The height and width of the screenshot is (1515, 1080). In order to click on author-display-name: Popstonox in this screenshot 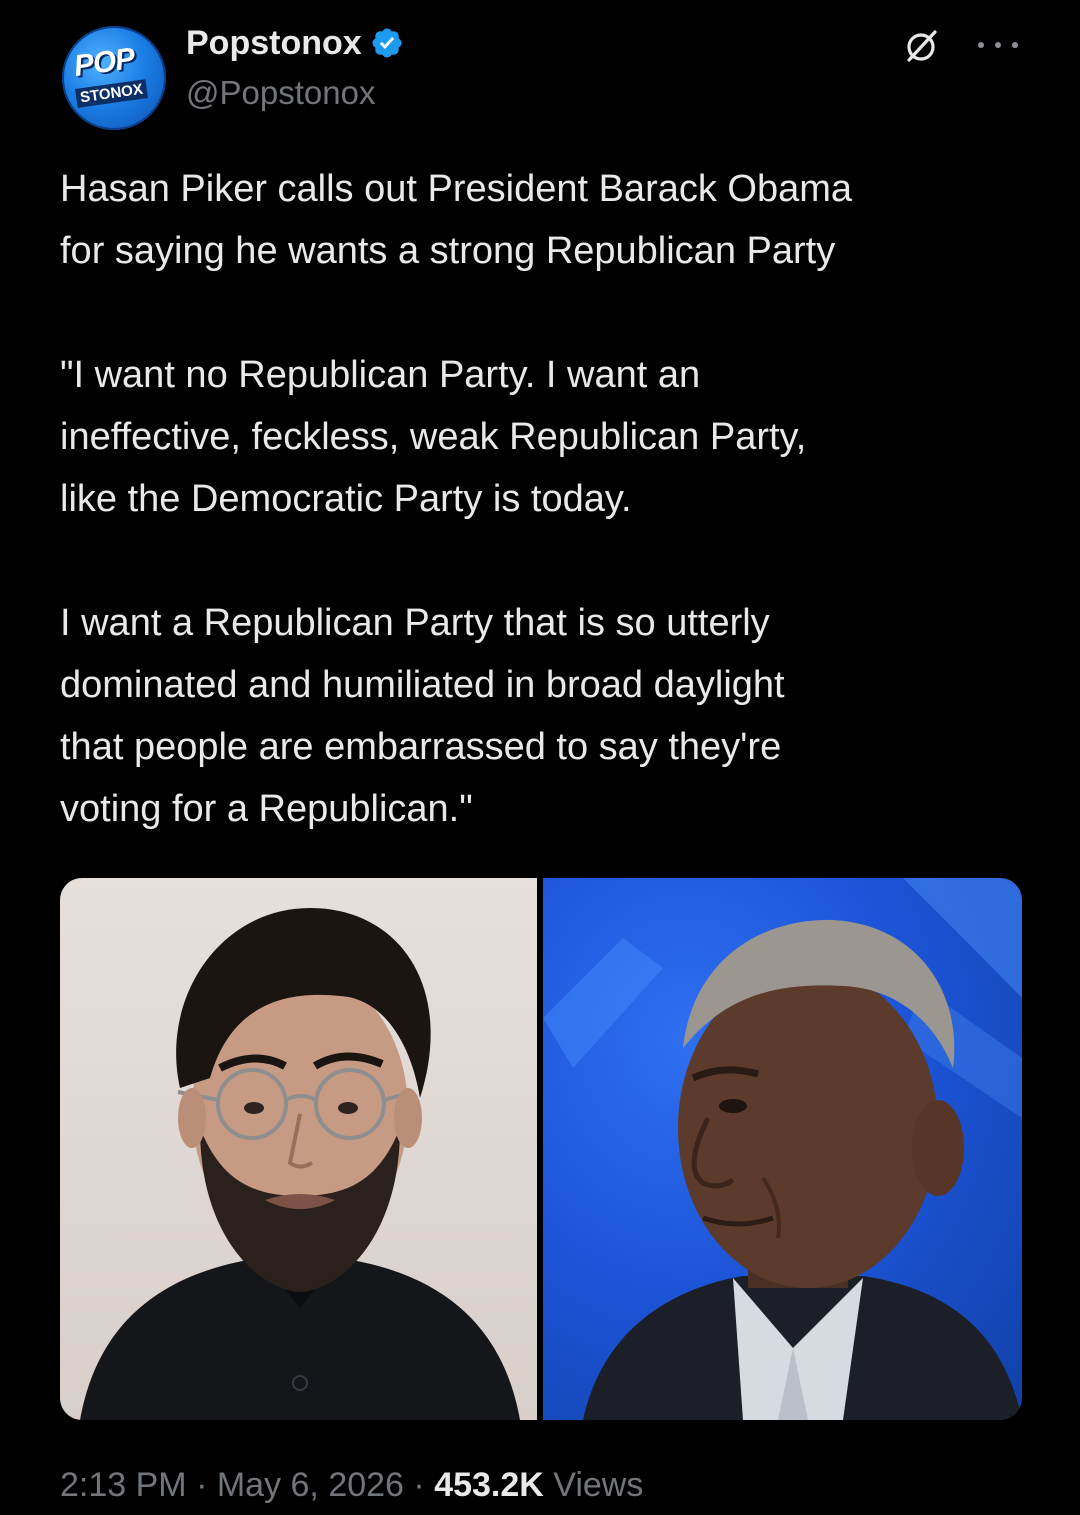, I will do `click(274, 43)`.